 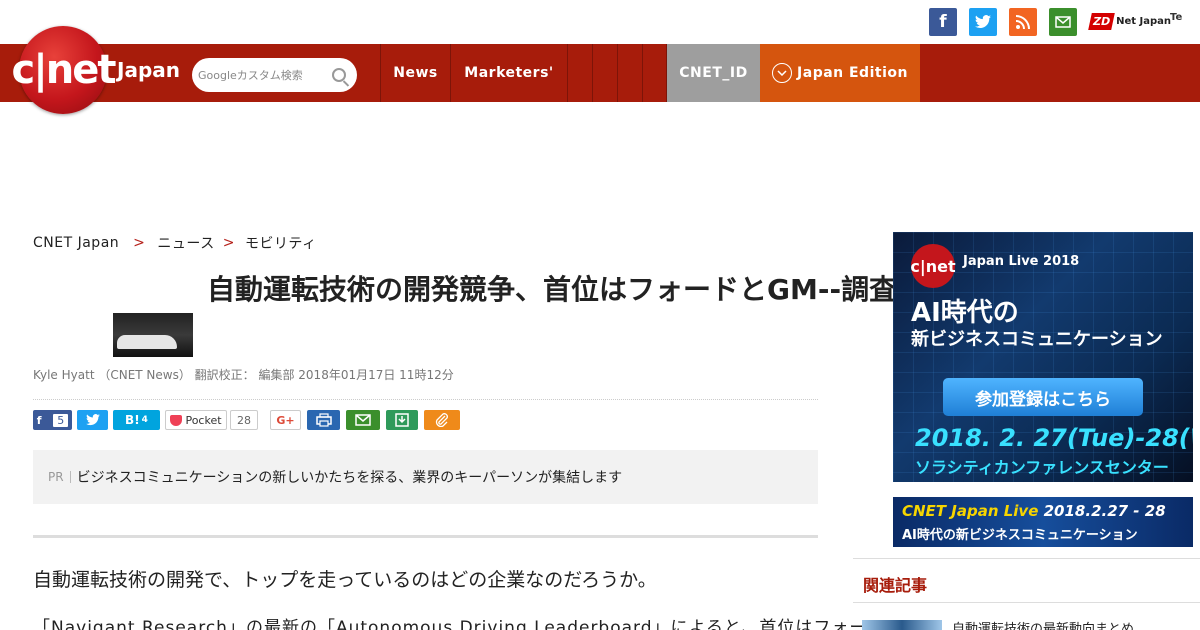 What do you see at coordinates (350, 477) in the screenshot?
I see `pr-text: ビジネスコミュニケーションの新しいかたちを探る、業界のキーパーソンが集結します` at bounding box center [350, 477].